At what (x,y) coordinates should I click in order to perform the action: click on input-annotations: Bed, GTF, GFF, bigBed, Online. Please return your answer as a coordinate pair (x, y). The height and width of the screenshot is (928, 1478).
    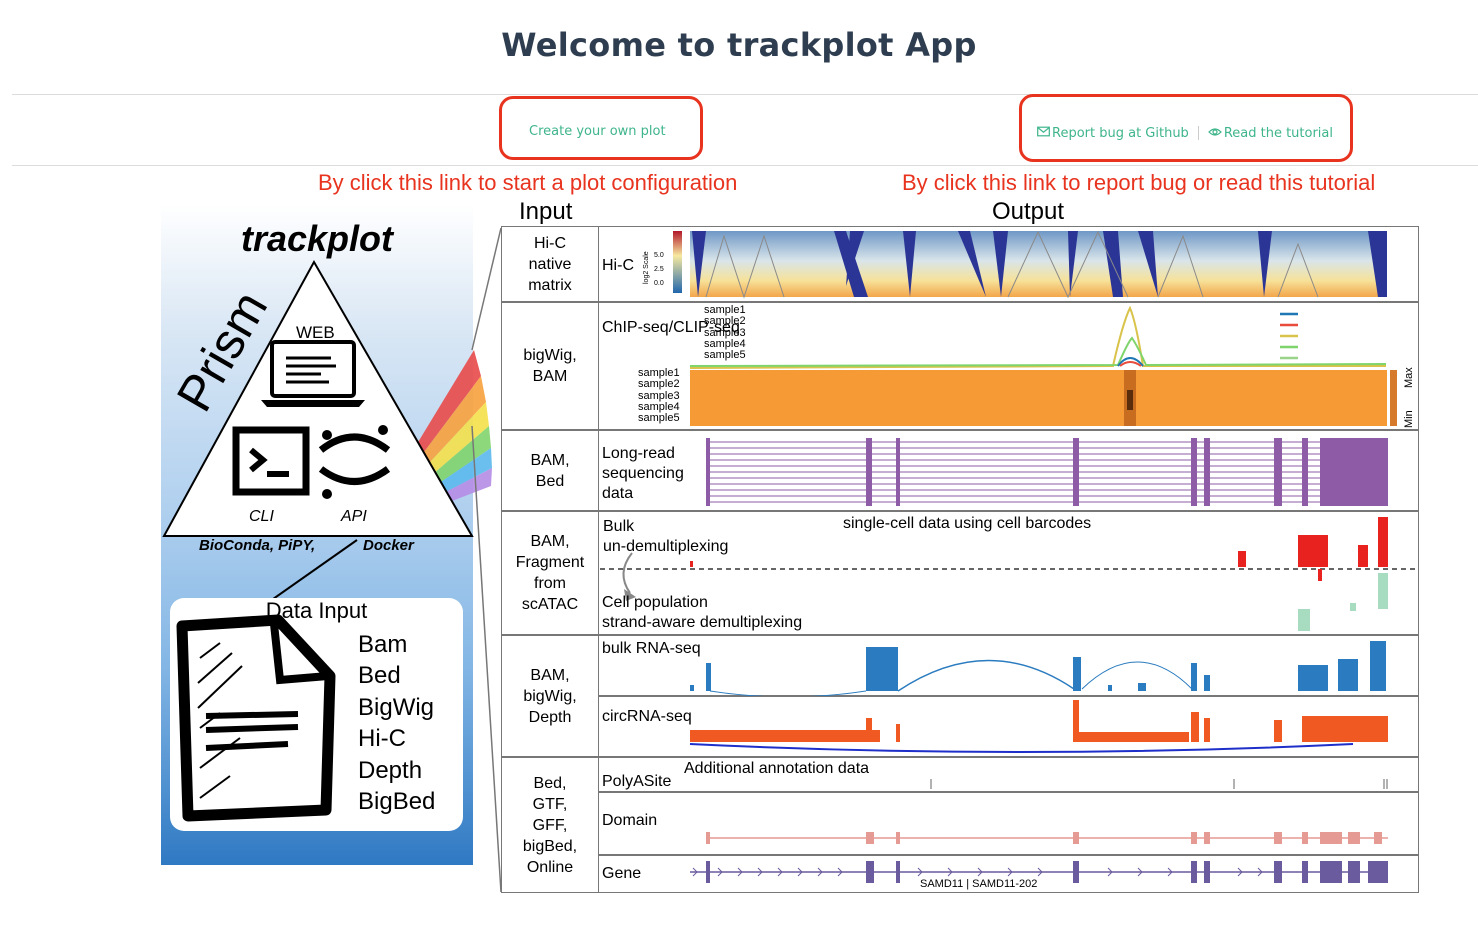
    Looking at the image, I should click on (549, 825).